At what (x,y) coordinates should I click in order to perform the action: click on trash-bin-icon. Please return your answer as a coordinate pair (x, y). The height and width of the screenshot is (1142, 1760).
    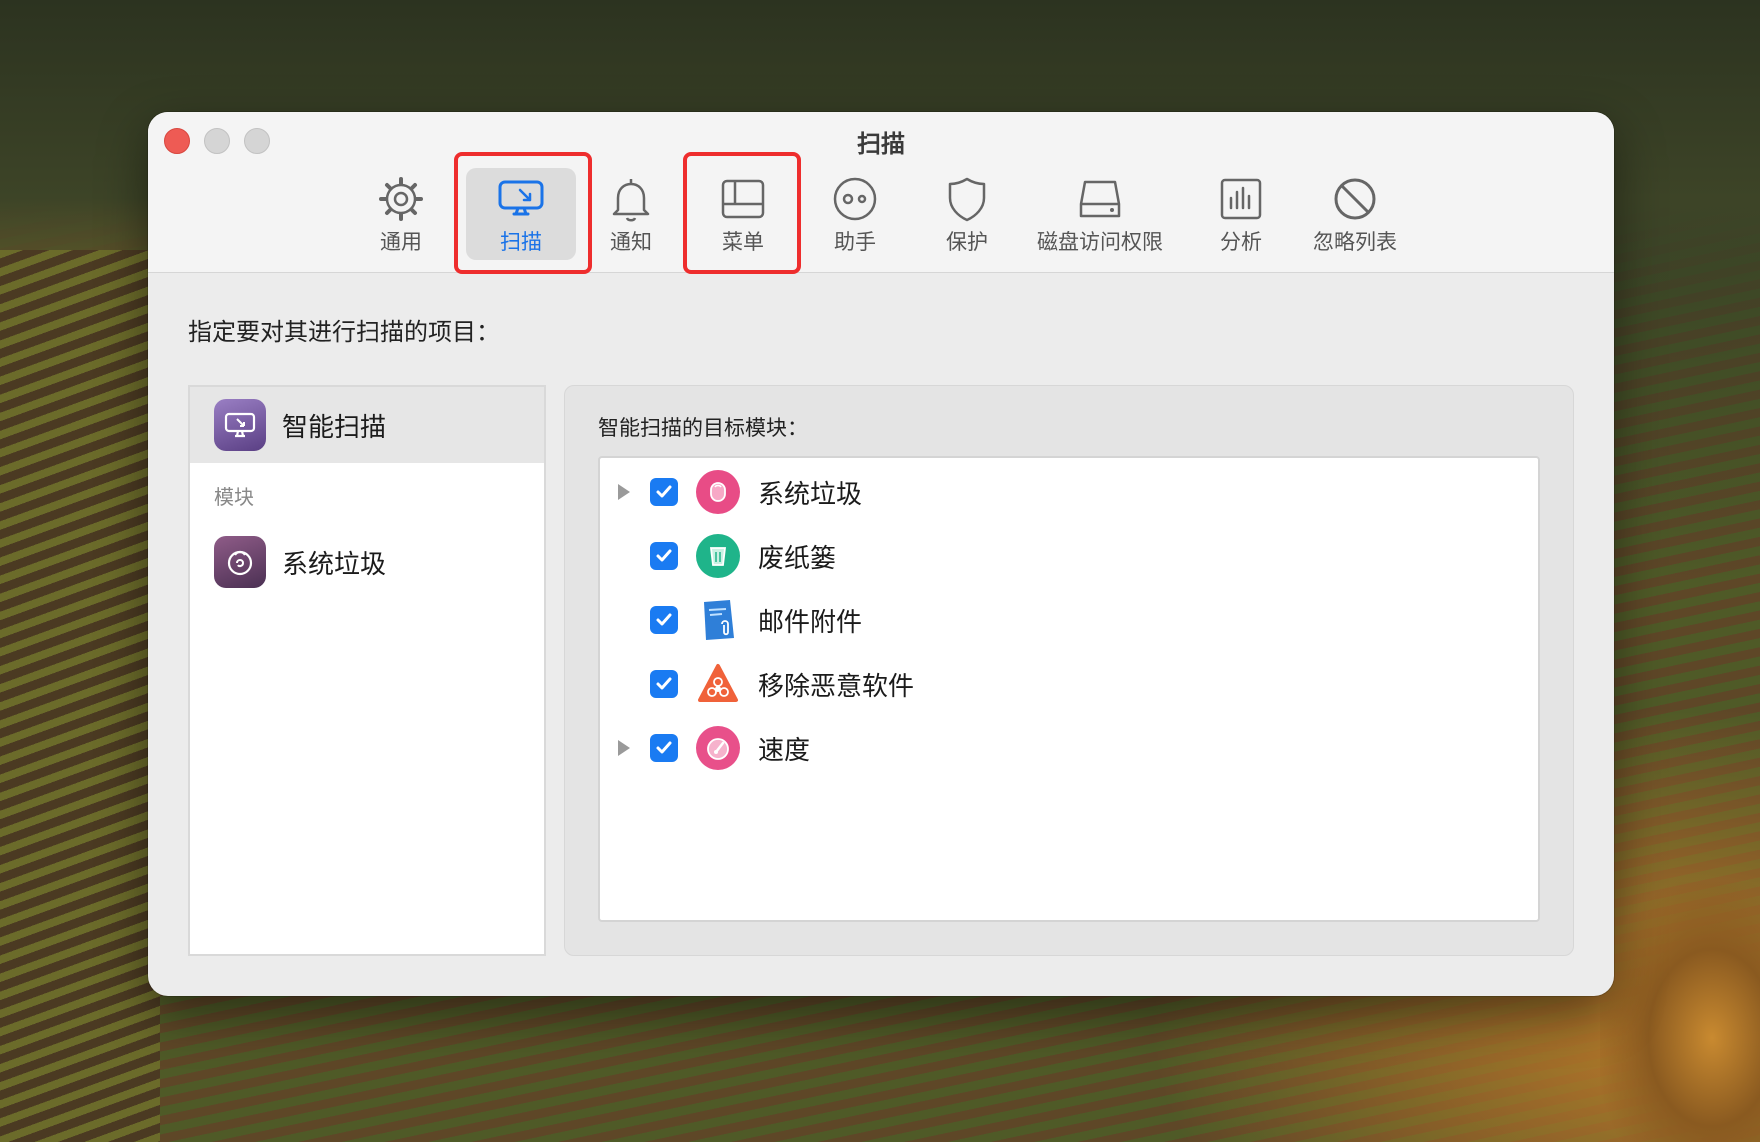
    Looking at the image, I should click on (718, 556).